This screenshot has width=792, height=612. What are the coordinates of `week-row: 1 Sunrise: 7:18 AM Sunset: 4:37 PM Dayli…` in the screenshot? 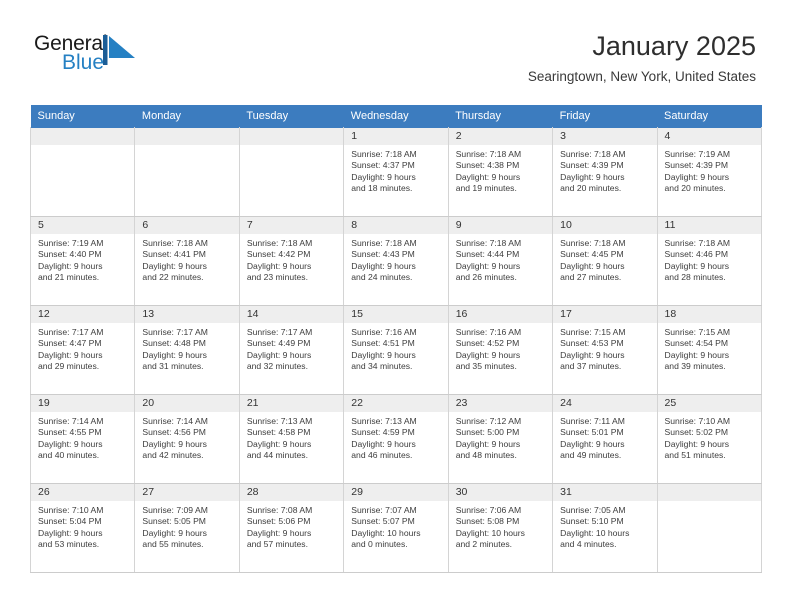 It's located at (396, 172).